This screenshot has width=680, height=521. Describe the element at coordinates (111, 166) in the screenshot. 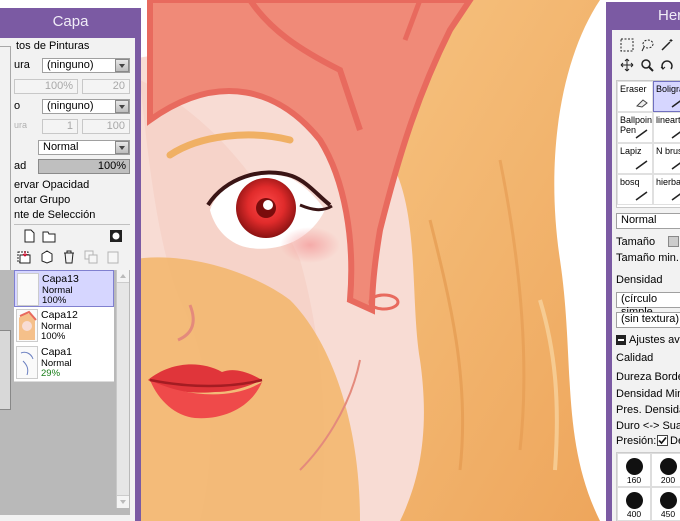

I see `opacity-value: 100%` at that location.